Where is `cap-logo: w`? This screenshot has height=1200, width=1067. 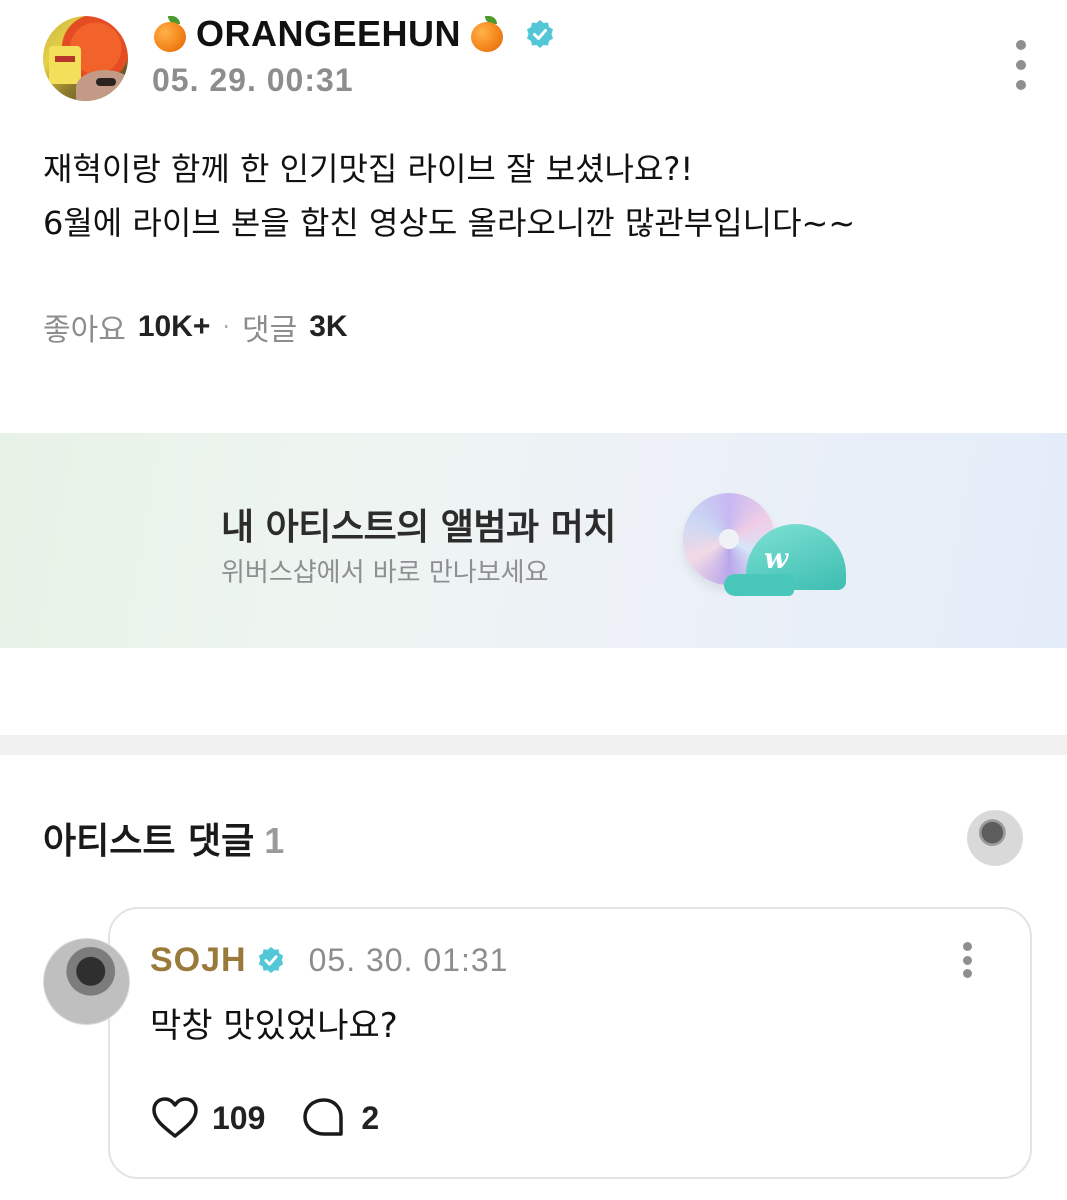 cap-logo: w is located at coordinates (776, 558).